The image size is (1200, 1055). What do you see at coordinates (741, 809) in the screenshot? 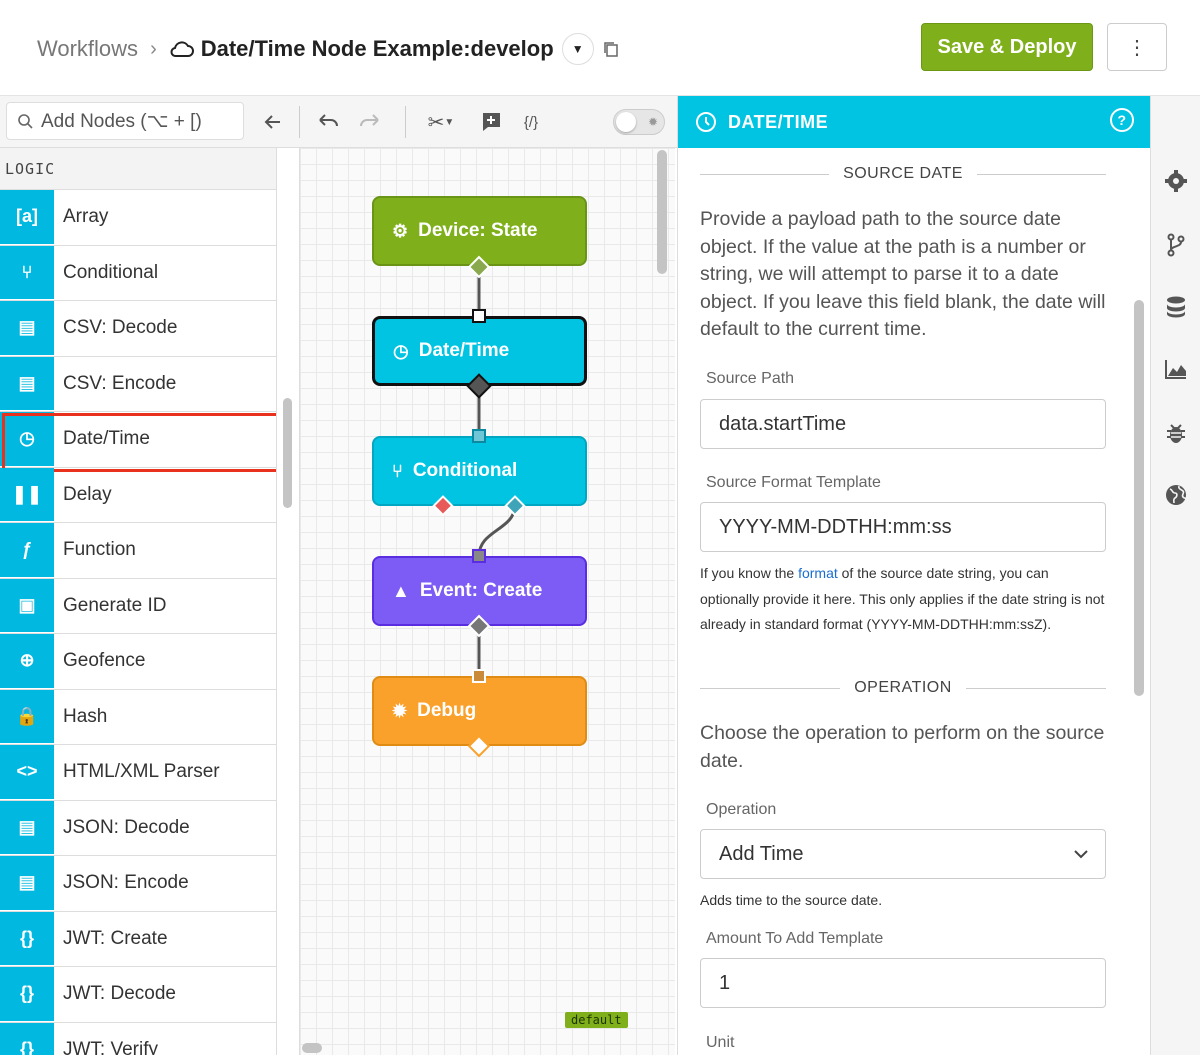
I see `operation-label: Operation` at bounding box center [741, 809].